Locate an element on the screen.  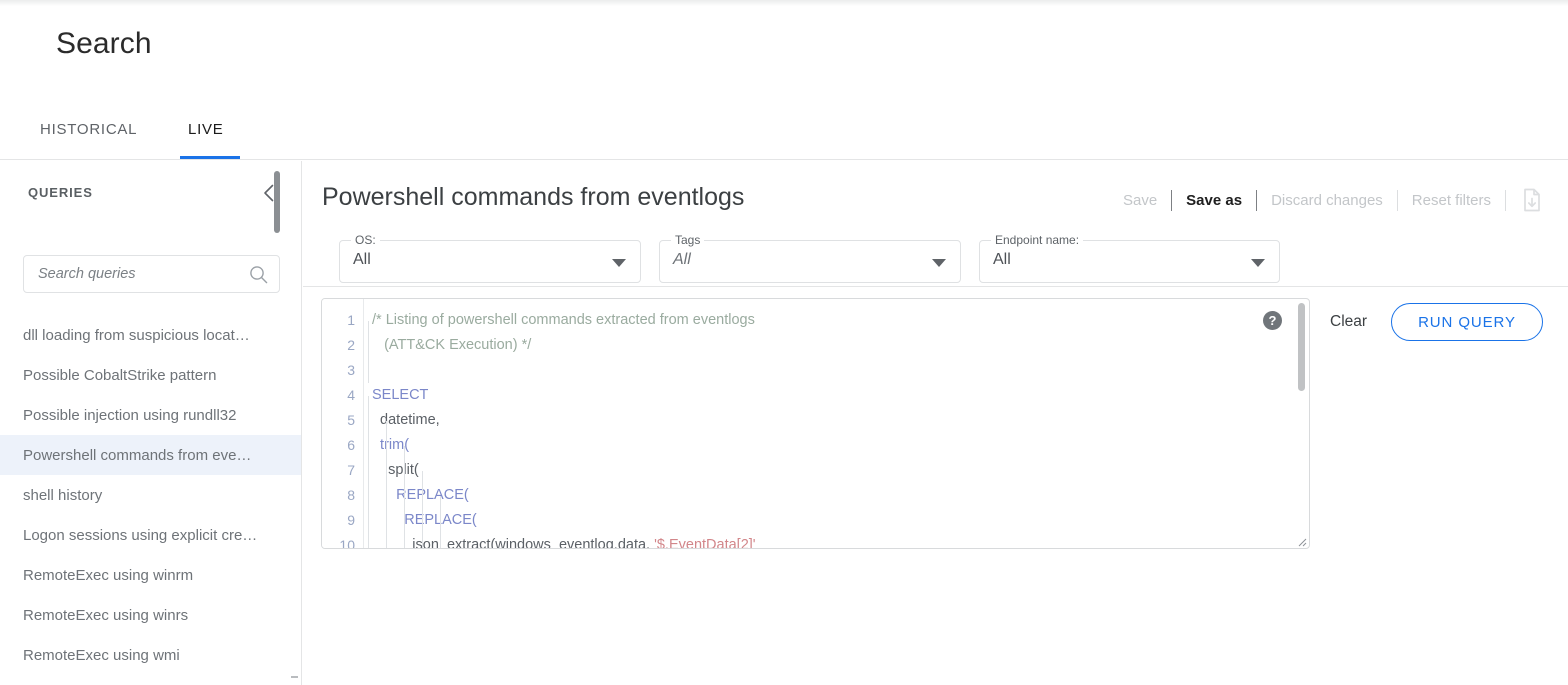
sidebar-heading: QUERIES is located at coordinates (60, 192).